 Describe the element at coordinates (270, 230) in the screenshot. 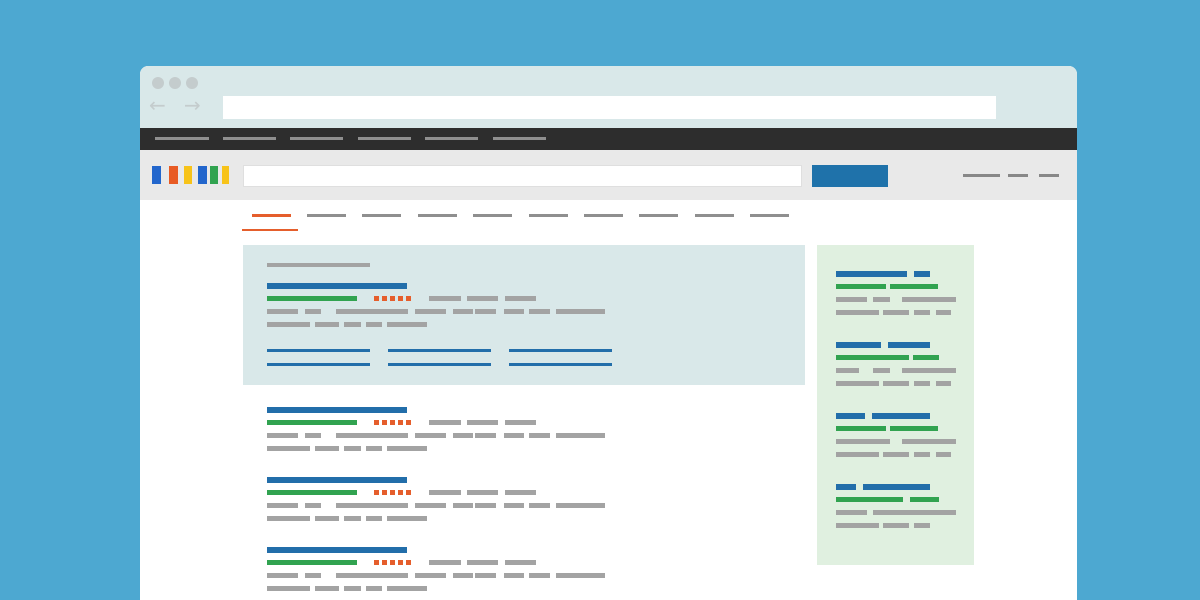

I see `active-tab-indicator` at that location.